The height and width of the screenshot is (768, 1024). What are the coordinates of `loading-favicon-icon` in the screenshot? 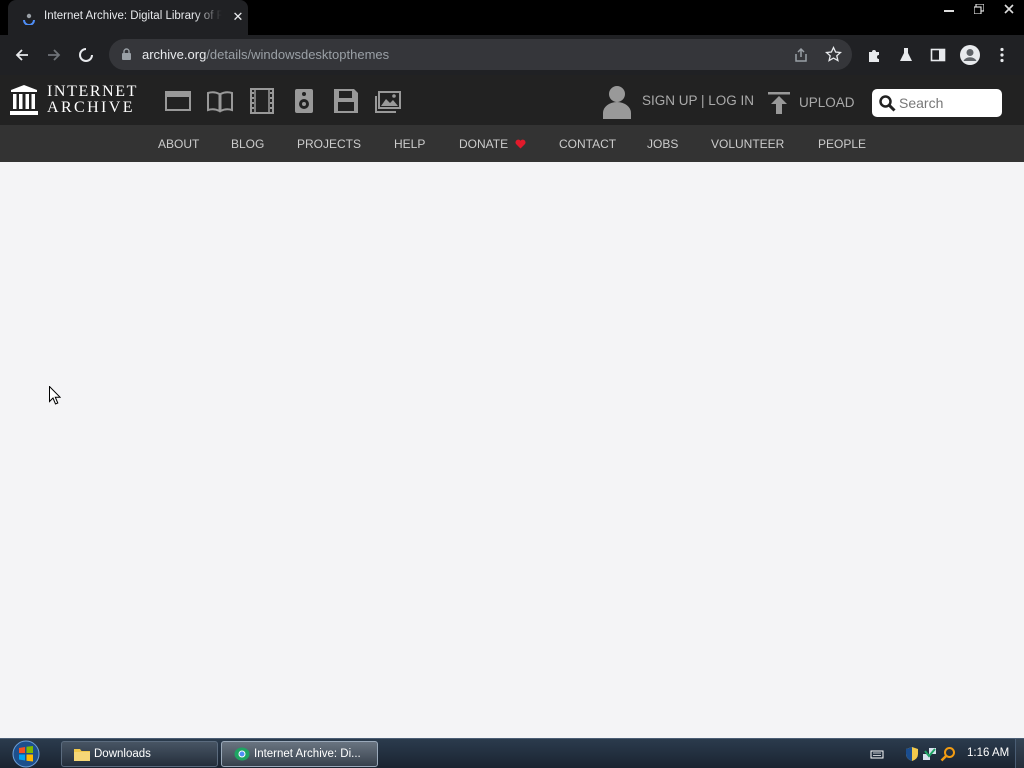 It's located at (29, 19).